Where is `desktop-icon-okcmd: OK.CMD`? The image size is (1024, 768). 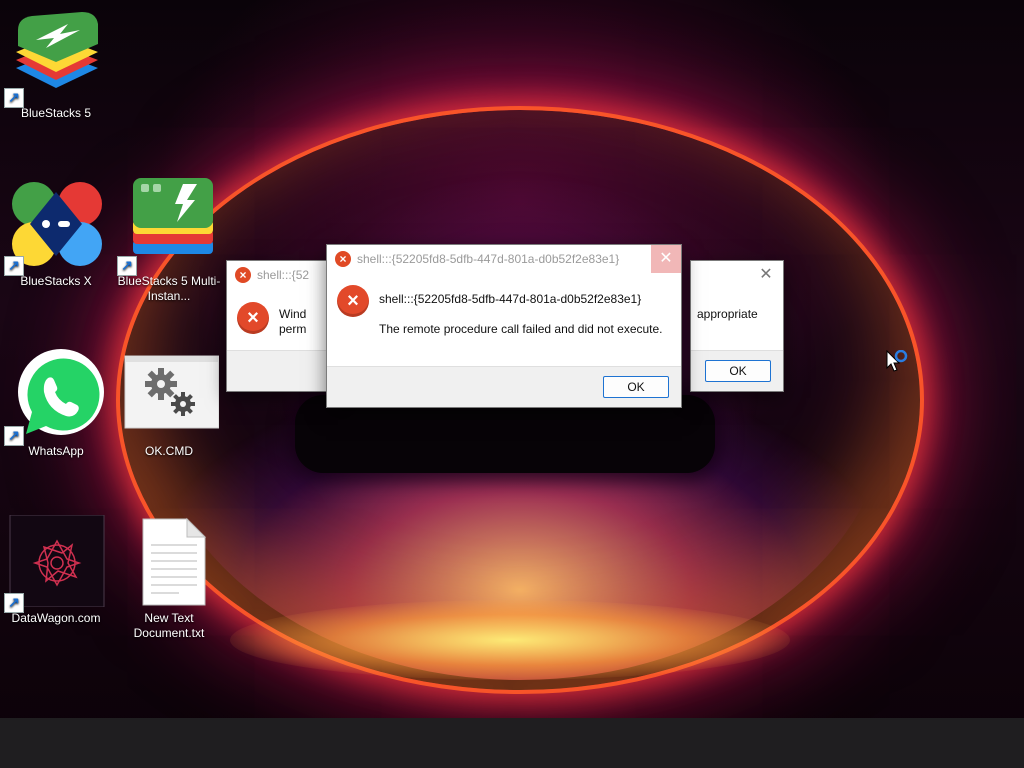 desktop-icon-okcmd: OK.CMD is located at coordinates (169, 403).